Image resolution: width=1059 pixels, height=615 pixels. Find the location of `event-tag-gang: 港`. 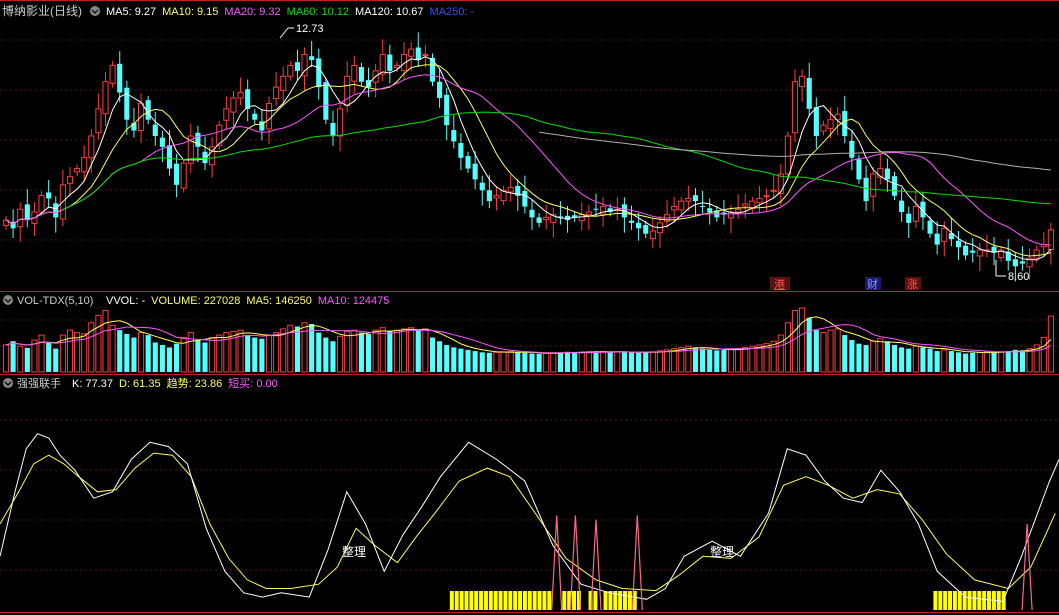

event-tag-gang: 港 is located at coordinates (780, 284).